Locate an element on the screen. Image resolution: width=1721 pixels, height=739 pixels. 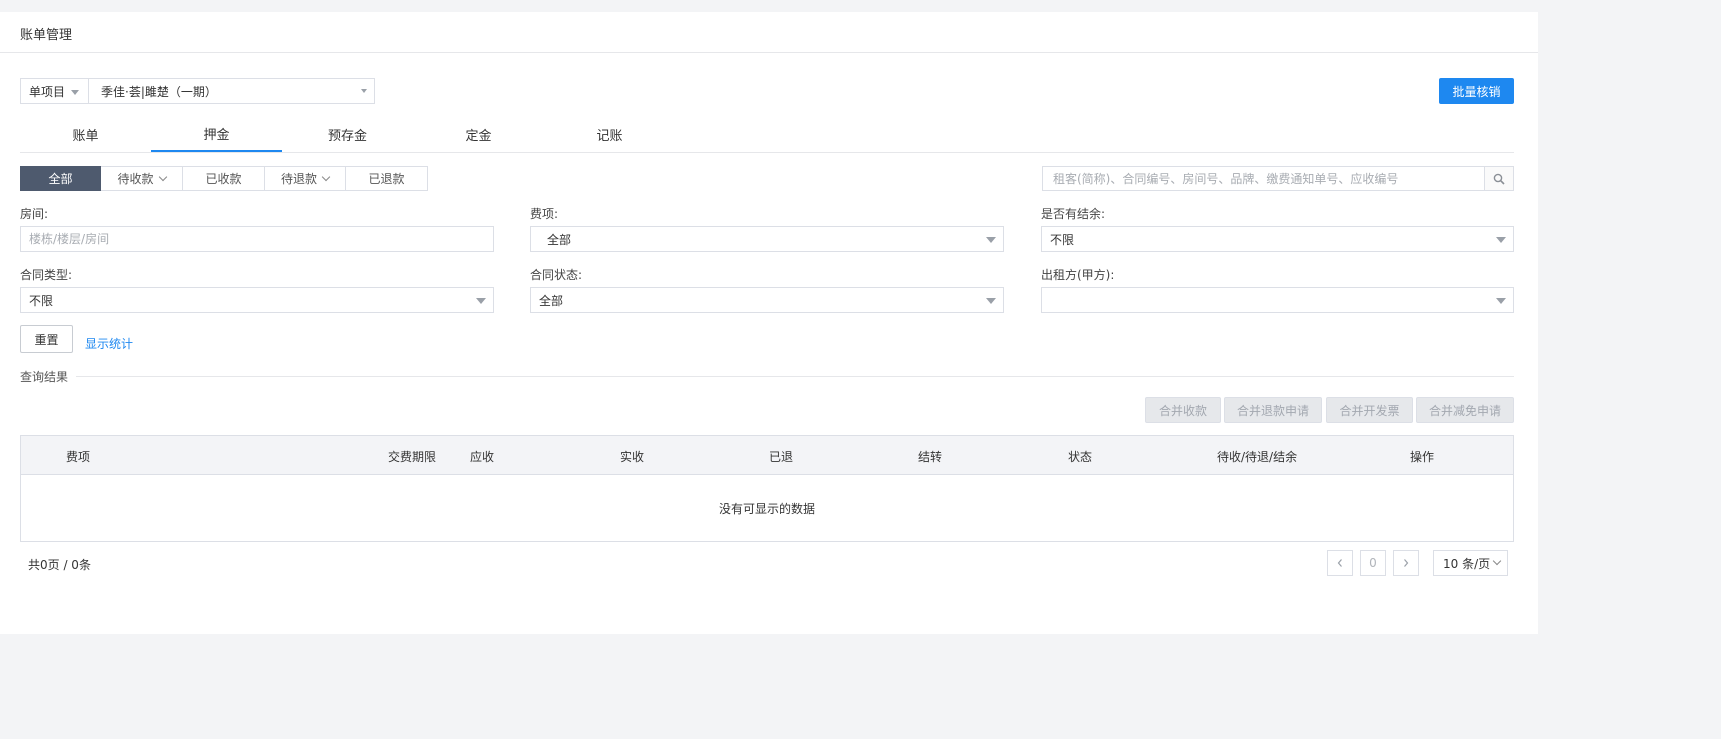
search-button is located at coordinates (1499, 178).